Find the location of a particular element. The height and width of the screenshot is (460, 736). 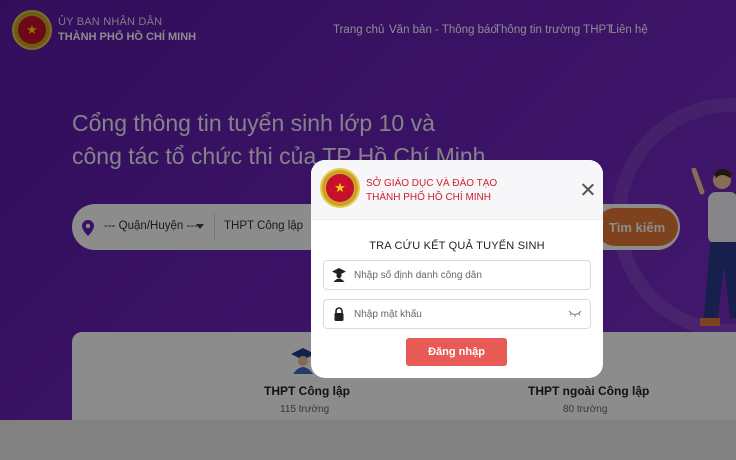

password-field is located at coordinates (457, 314).